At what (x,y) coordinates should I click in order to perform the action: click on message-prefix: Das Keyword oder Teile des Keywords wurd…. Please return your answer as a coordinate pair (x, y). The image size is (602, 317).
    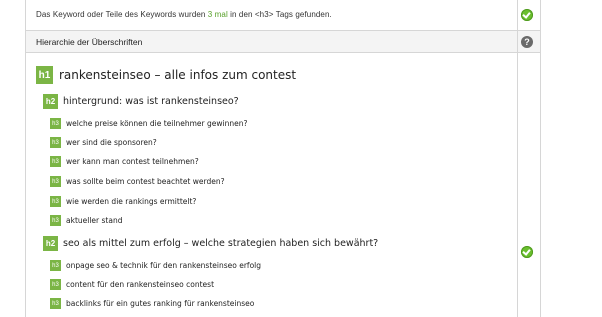
    Looking at the image, I should click on (122, 14).